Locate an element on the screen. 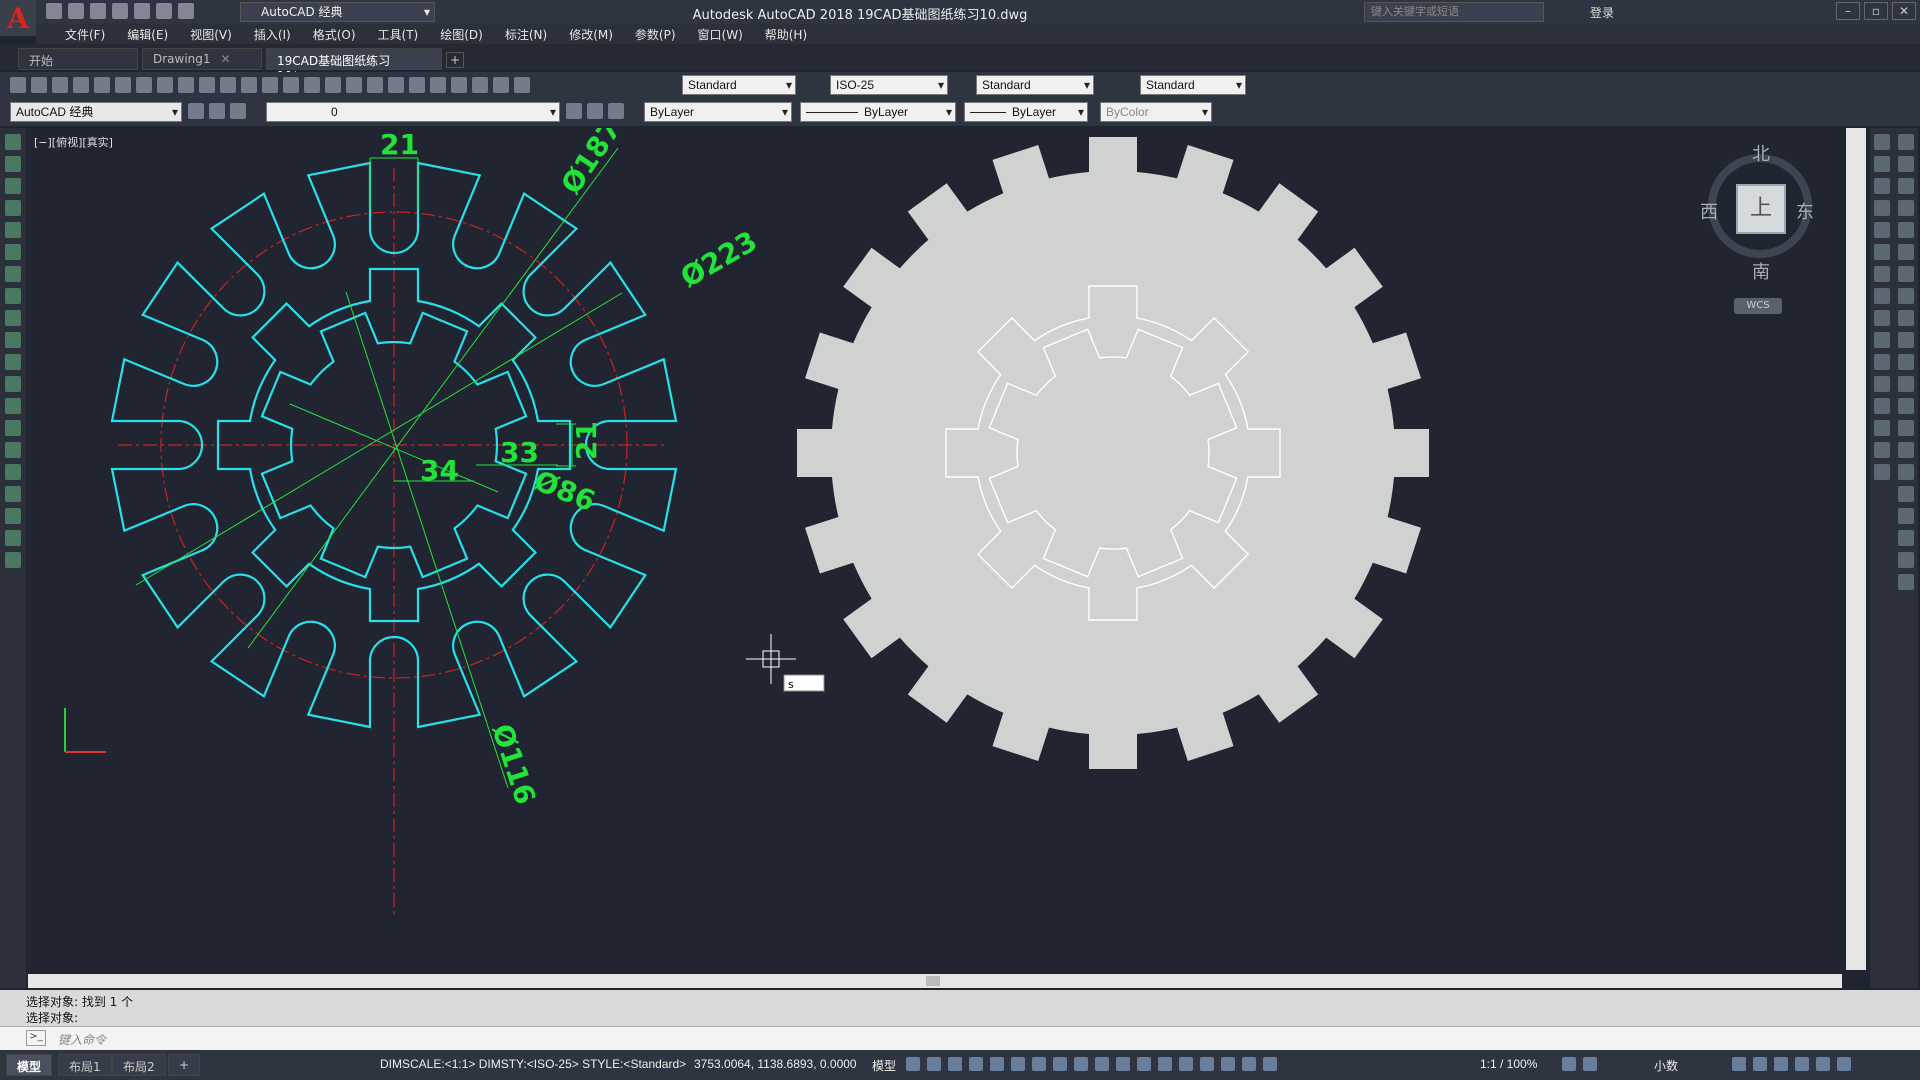 This screenshot has width=1920, height=1080. match-properties-icon is located at coordinates (228, 85).